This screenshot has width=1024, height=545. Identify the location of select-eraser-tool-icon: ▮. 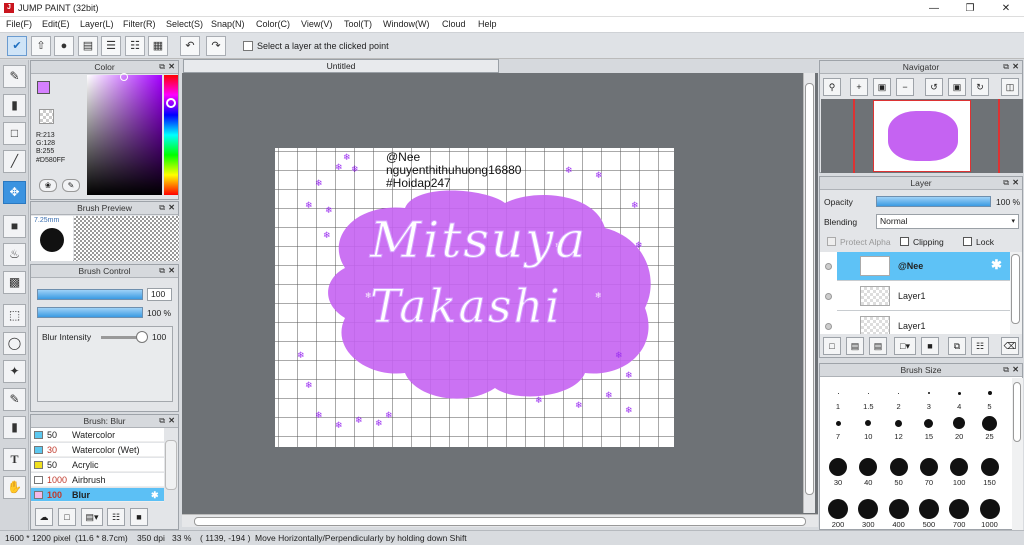
(14, 427).